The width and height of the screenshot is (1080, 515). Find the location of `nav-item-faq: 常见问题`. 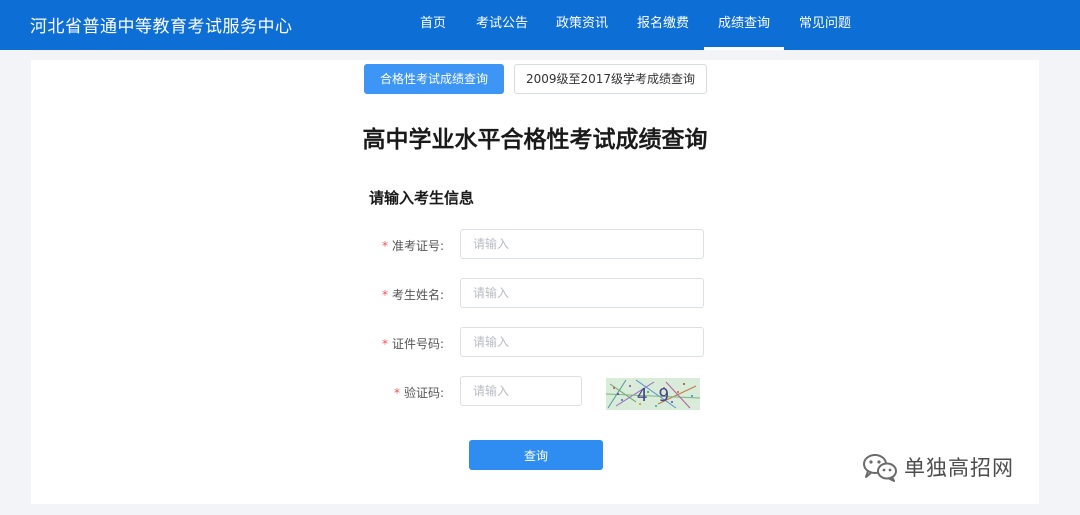

nav-item-faq: 常见问题 is located at coordinates (825, 25).